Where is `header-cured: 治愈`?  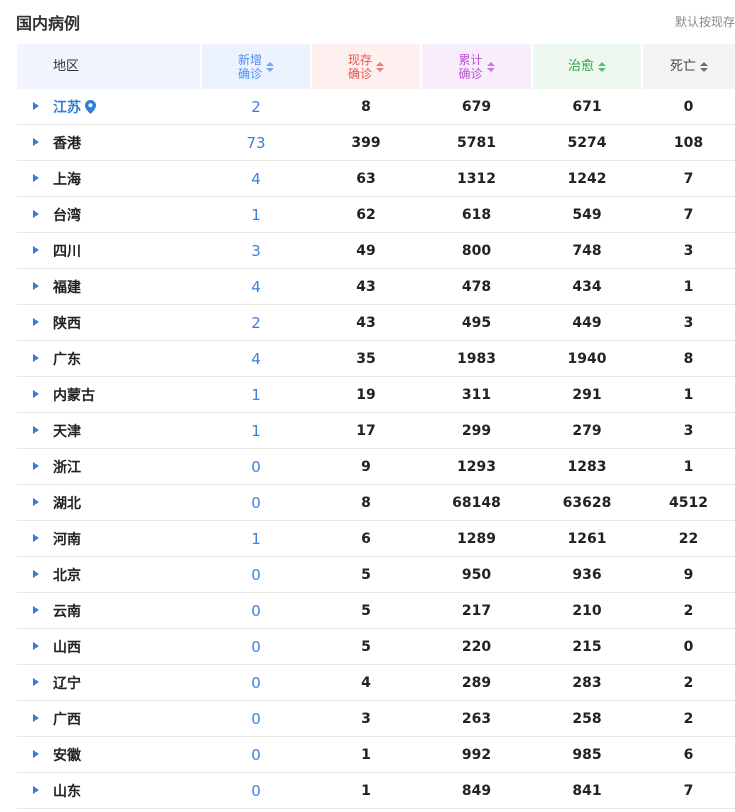
header-cured: 治愈 is located at coordinates (587, 66).